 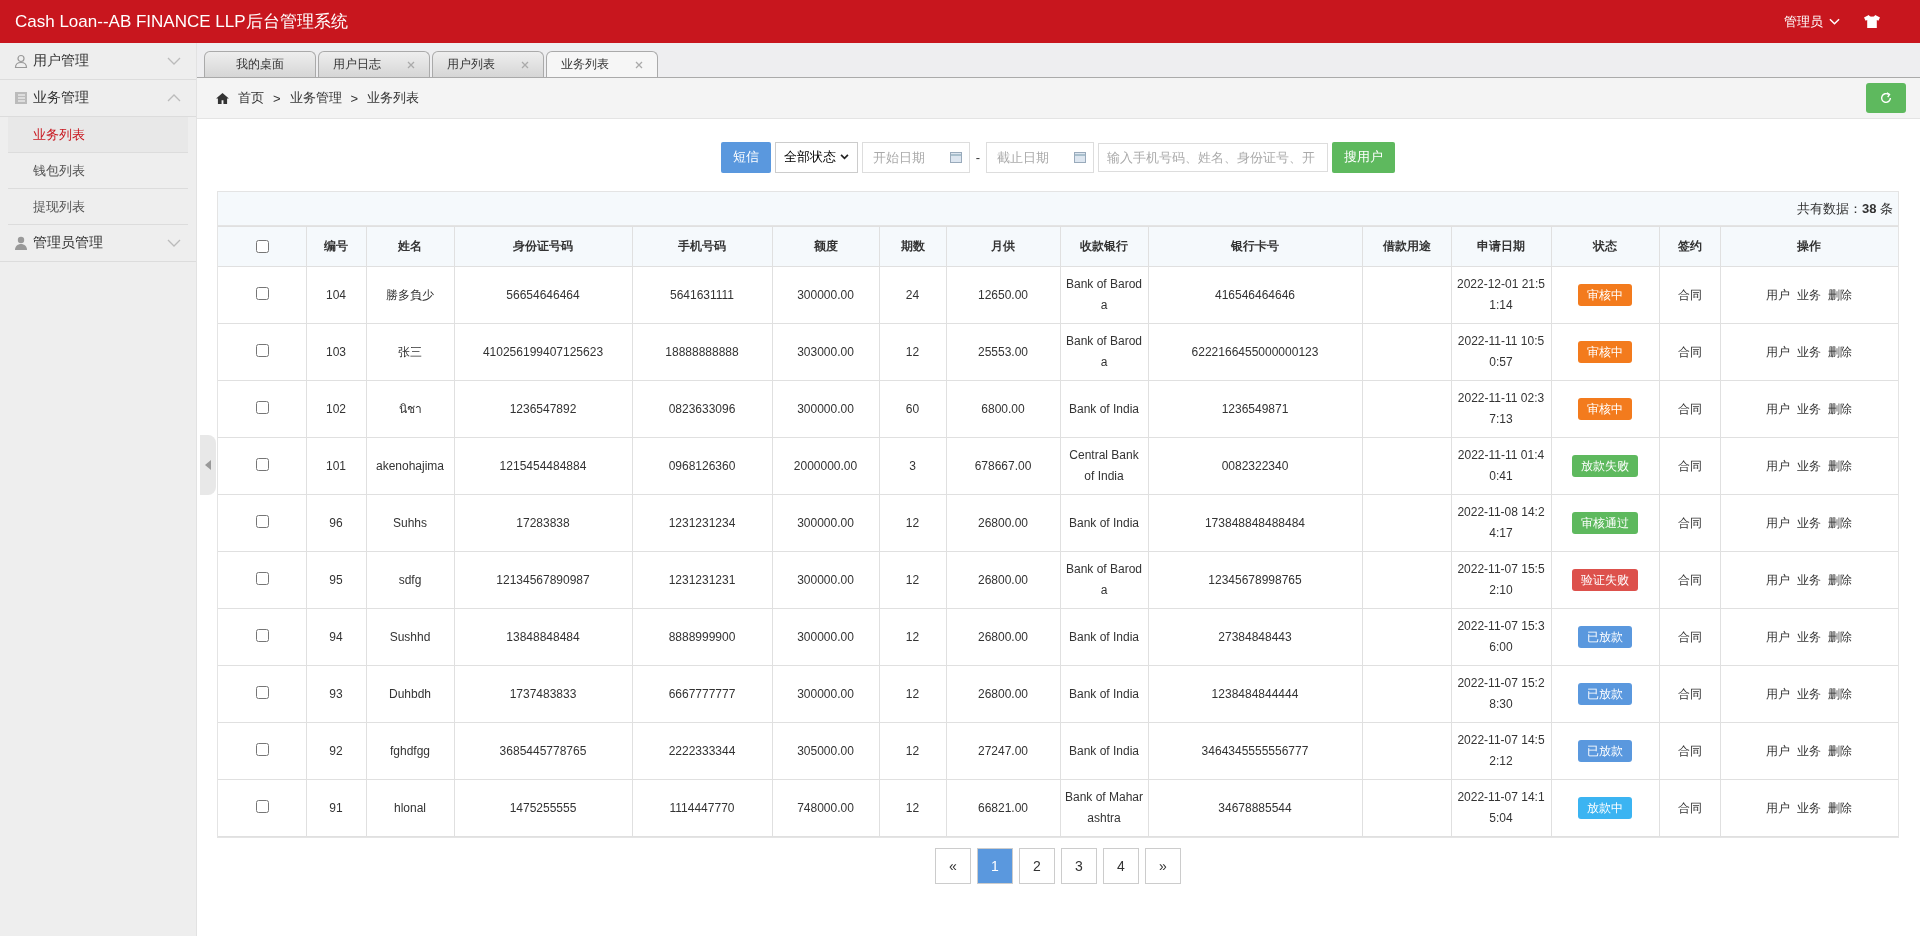 I want to click on page-tab: 用户日志, so click(x=374, y=64).